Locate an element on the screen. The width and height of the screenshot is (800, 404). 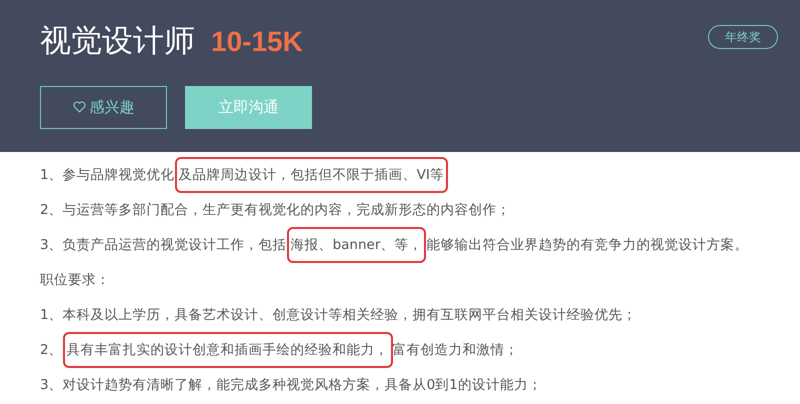
salary: 10-15K is located at coordinates (257, 42).